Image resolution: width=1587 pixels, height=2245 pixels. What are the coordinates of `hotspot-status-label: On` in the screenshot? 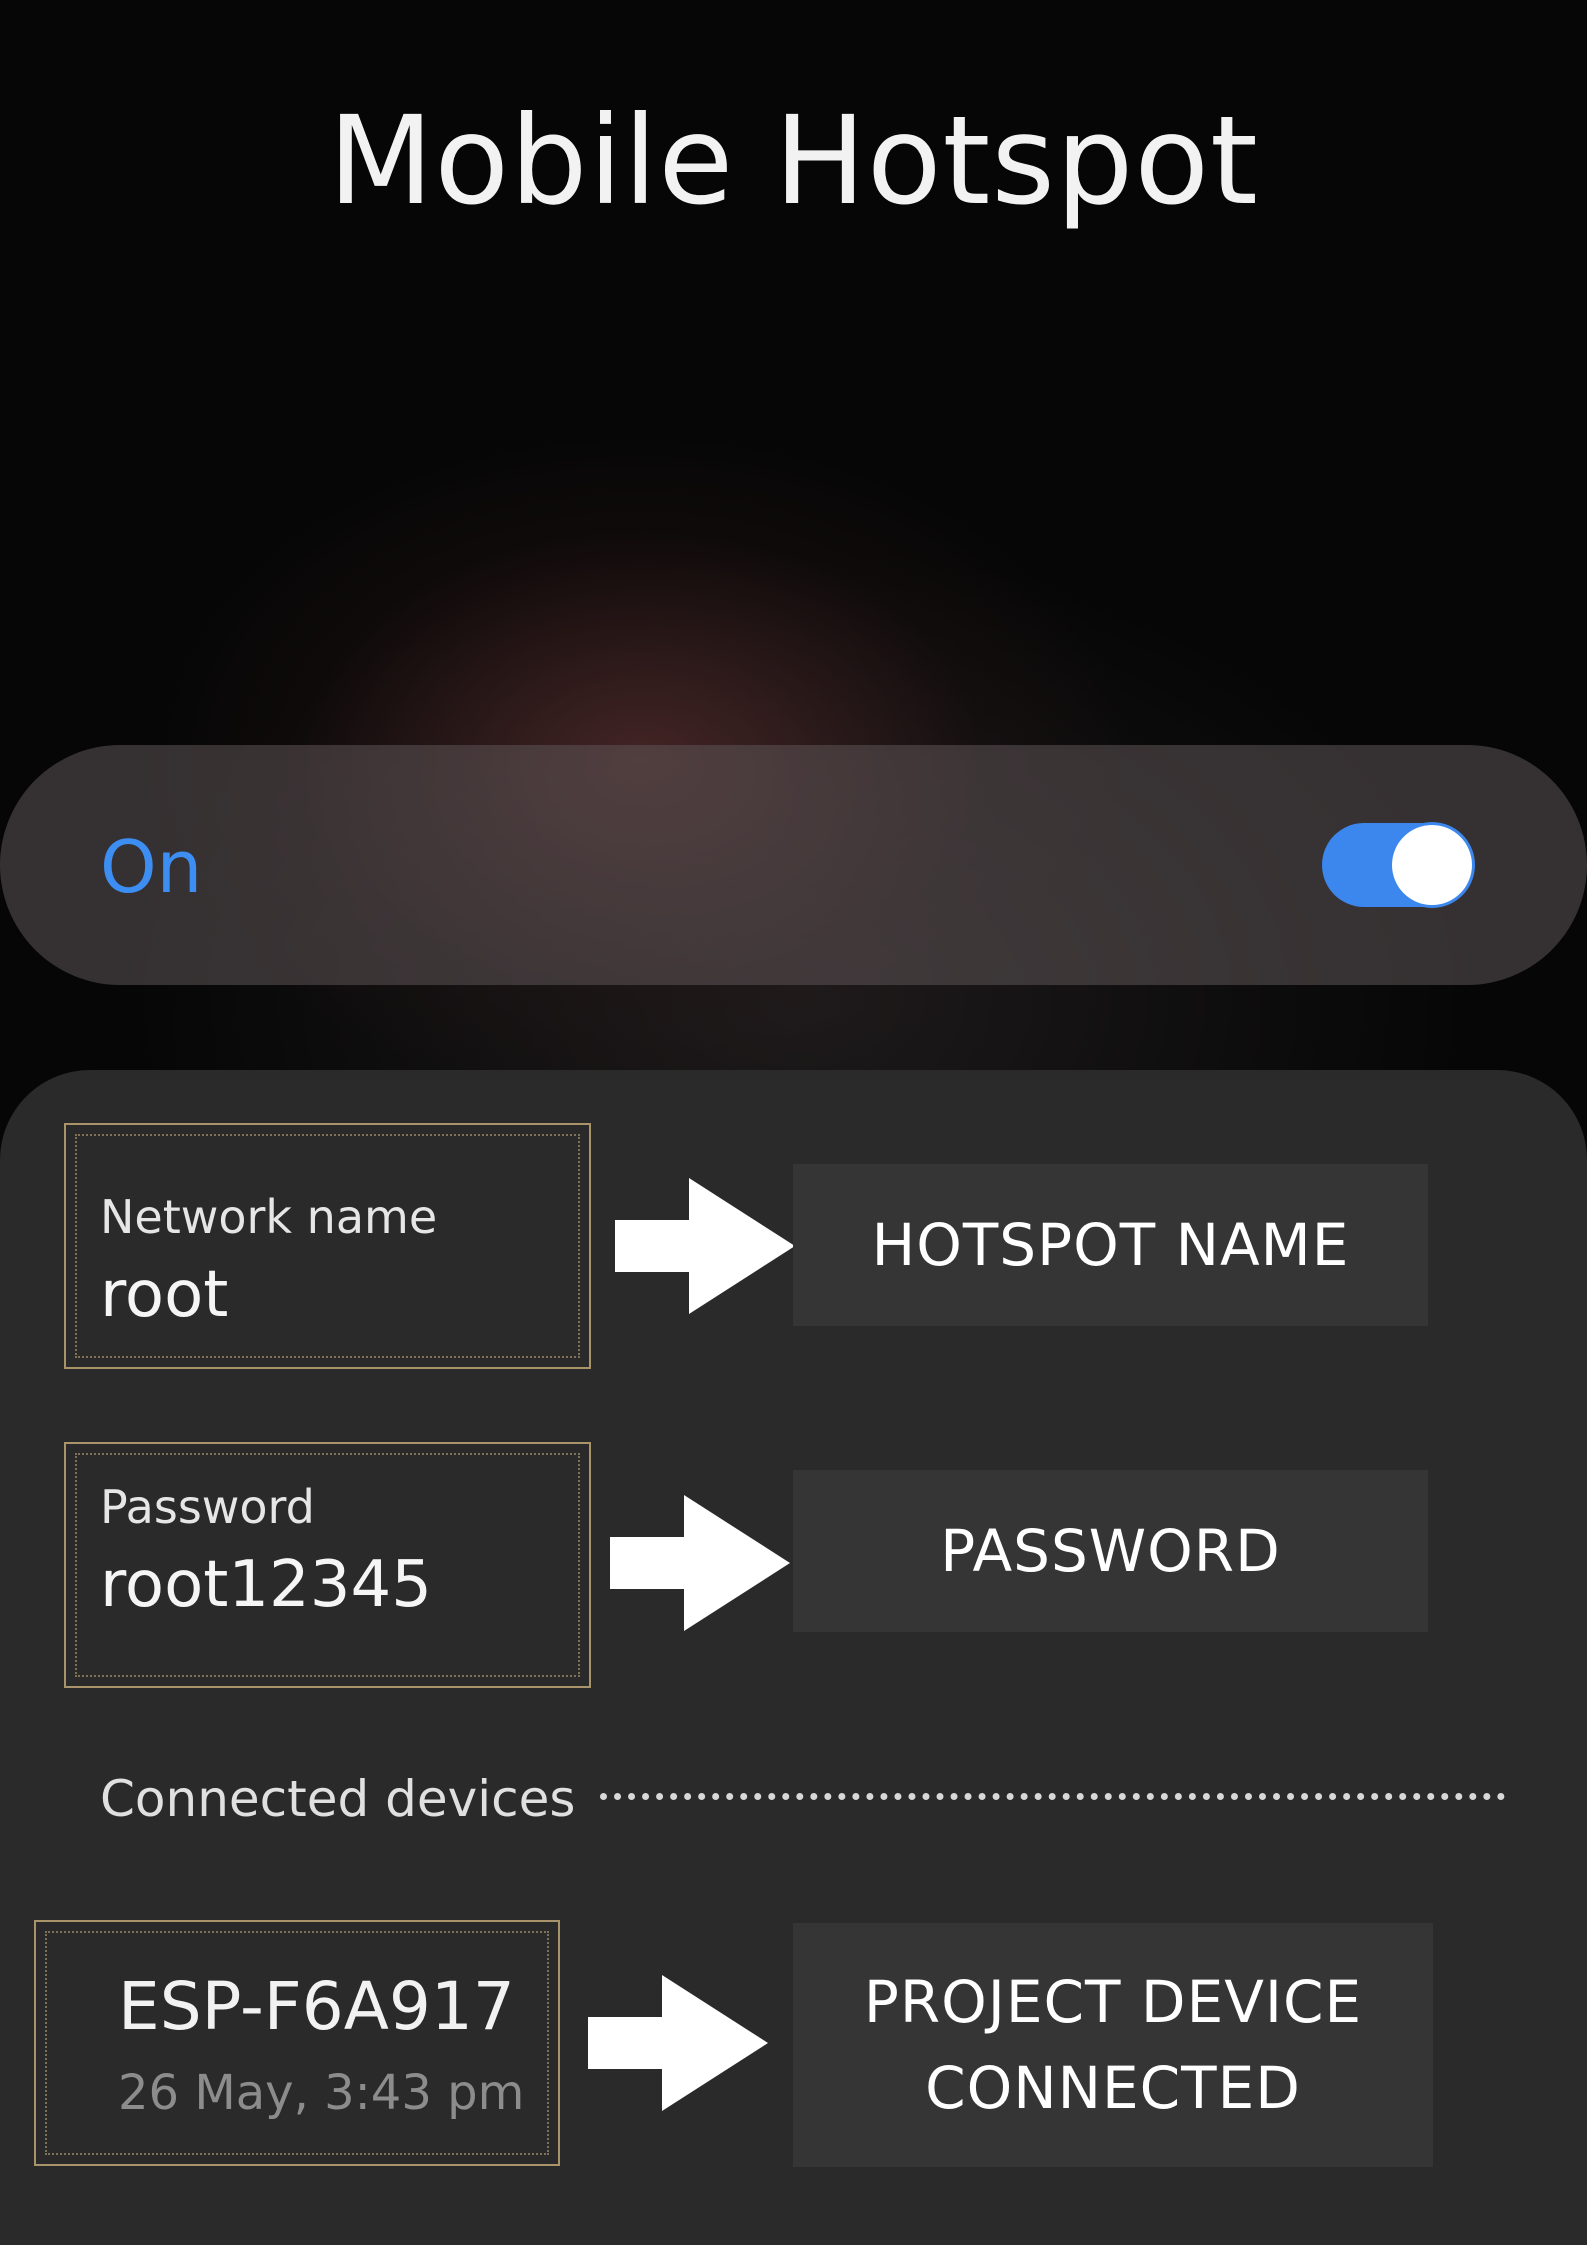 It's located at (151, 867).